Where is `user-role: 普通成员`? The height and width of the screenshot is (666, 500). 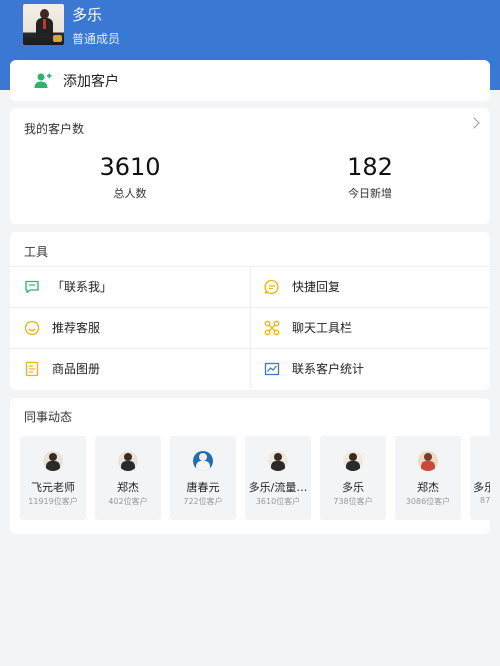
user-role: 普通成员 is located at coordinates (96, 39).